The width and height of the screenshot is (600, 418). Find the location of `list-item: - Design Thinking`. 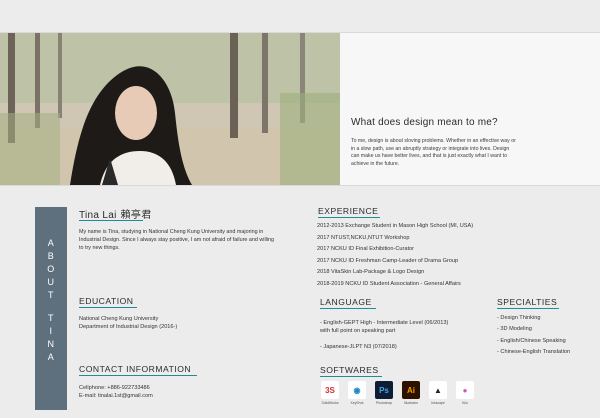

list-item: - Design Thinking is located at coordinates (519, 318).